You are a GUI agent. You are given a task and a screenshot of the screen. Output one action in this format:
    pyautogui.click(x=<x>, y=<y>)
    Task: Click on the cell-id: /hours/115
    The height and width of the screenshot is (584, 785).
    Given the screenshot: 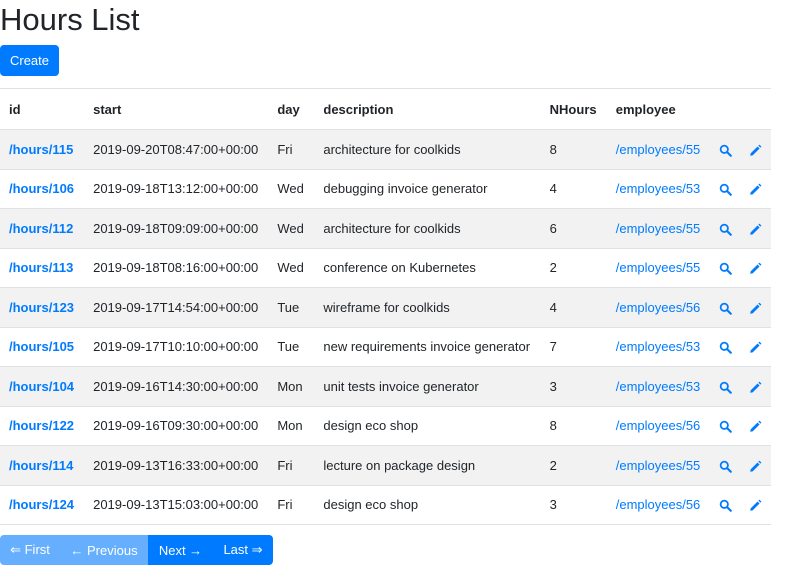 What is the action you would take?
    pyautogui.click(x=42, y=149)
    